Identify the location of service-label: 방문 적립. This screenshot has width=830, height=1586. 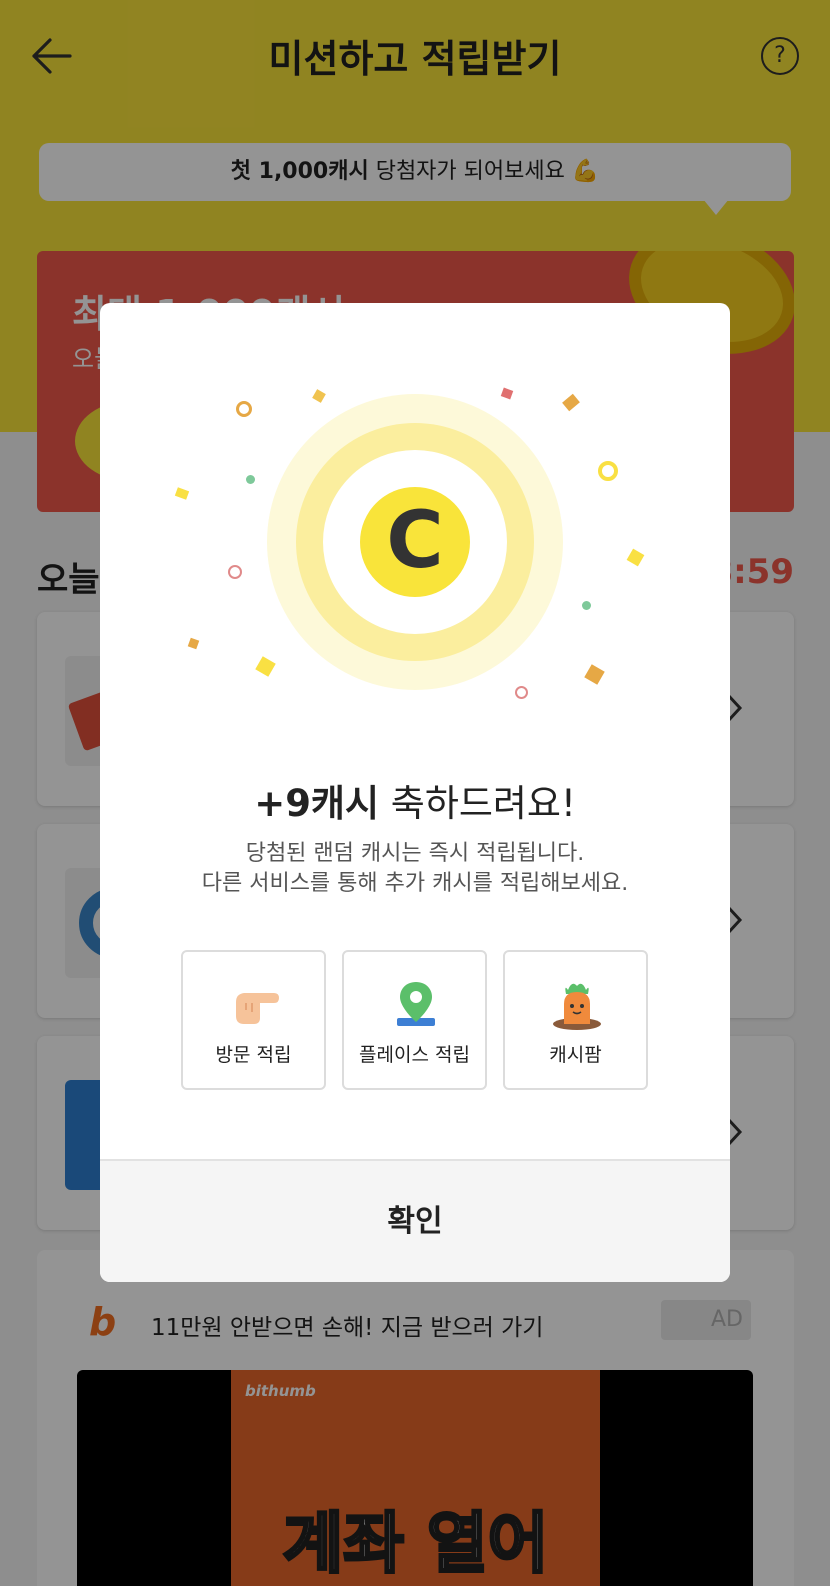
(253, 1055).